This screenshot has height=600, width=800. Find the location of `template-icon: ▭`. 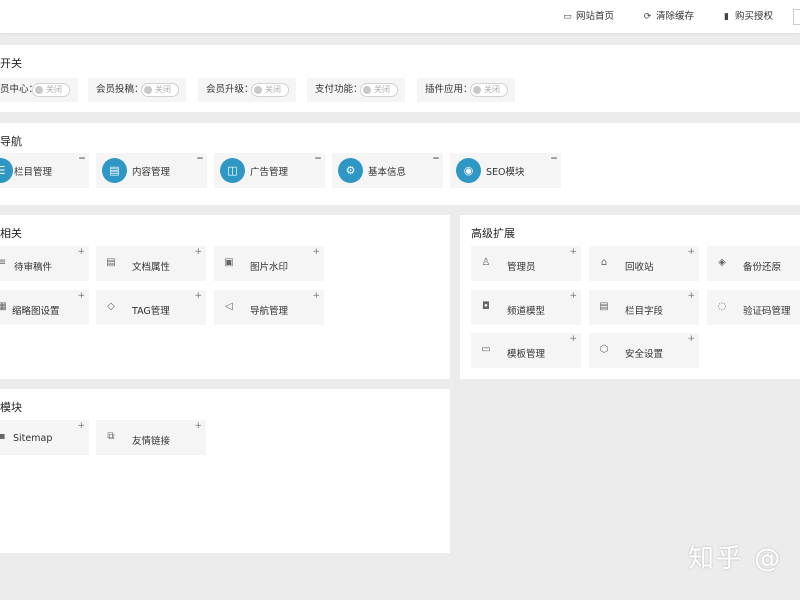

template-icon: ▭ is located at coordinates (486, 349).